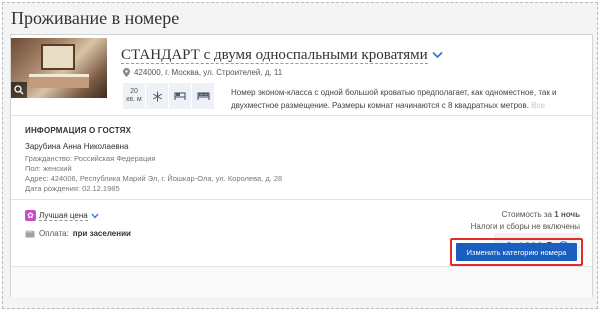 Image resolution: width=600 pixels, height=311 pixels. What do you see at coordinates (72, 188) in the screenshot?
I see `guest-birth-date: Дата рождения: 02.12.1985` at bounding box center [72, 188].